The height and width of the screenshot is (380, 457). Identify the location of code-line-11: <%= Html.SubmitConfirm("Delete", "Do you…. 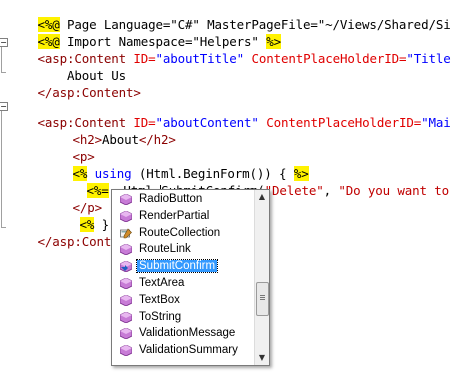
(253, 181).